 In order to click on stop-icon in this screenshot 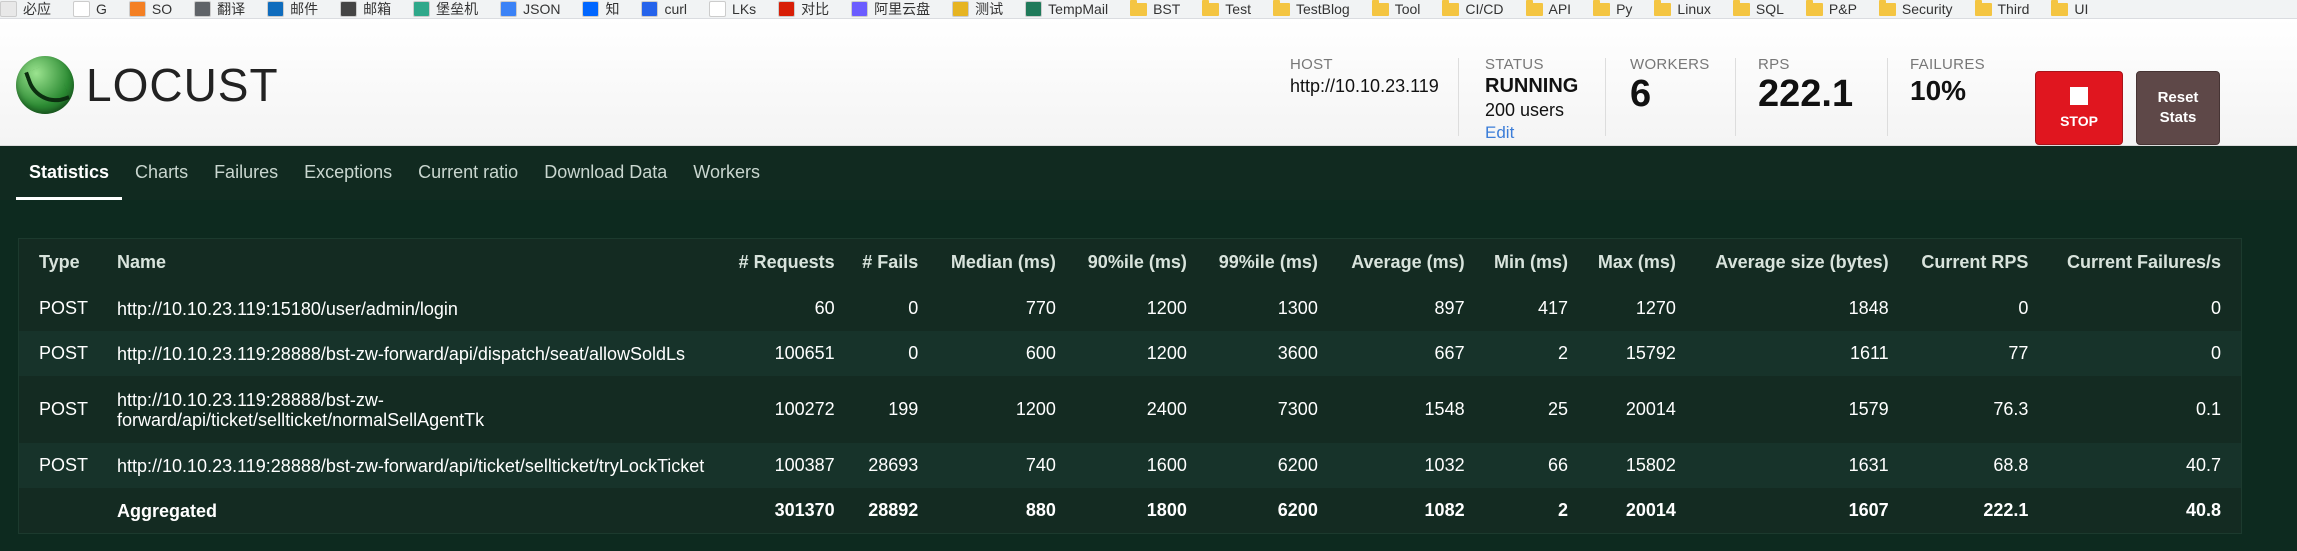, I will do `click(2079, 96)`.